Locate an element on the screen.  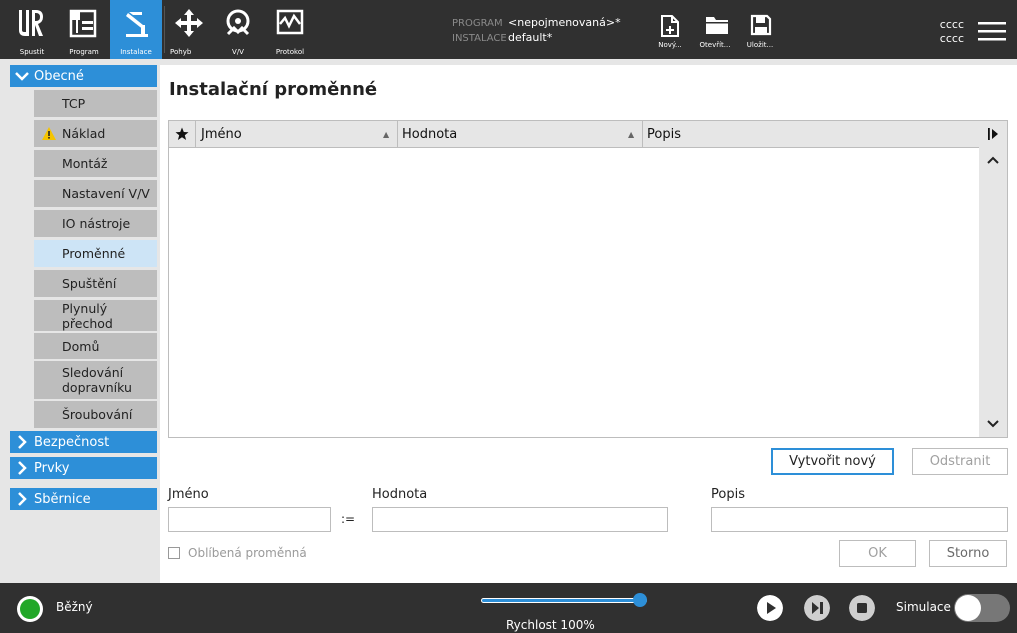
user-info: cccc cccc is located at coordinates (947, 32).